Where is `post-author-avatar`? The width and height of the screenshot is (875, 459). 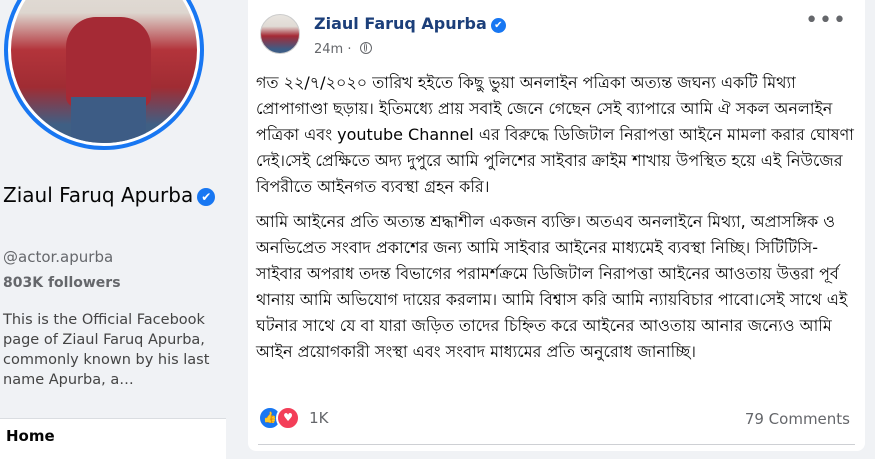 post-author-avatar is located at coordinates (280, 34).